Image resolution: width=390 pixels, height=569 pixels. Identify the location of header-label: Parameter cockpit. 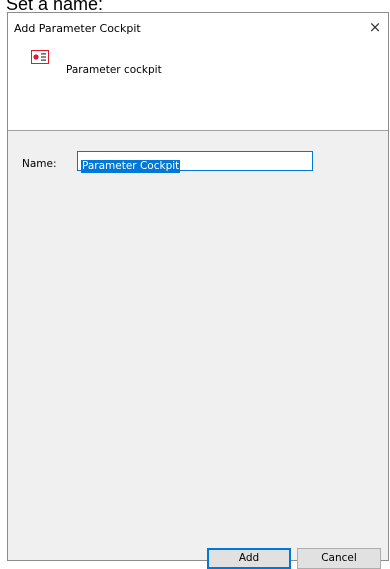
(114, 70).